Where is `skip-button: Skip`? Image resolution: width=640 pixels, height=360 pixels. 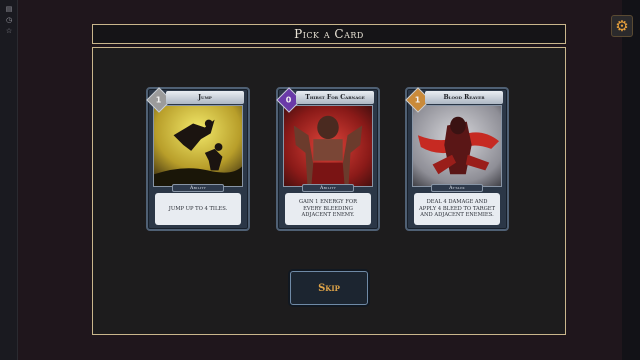
skip-button: Skip is located at coordinates (329, 288).